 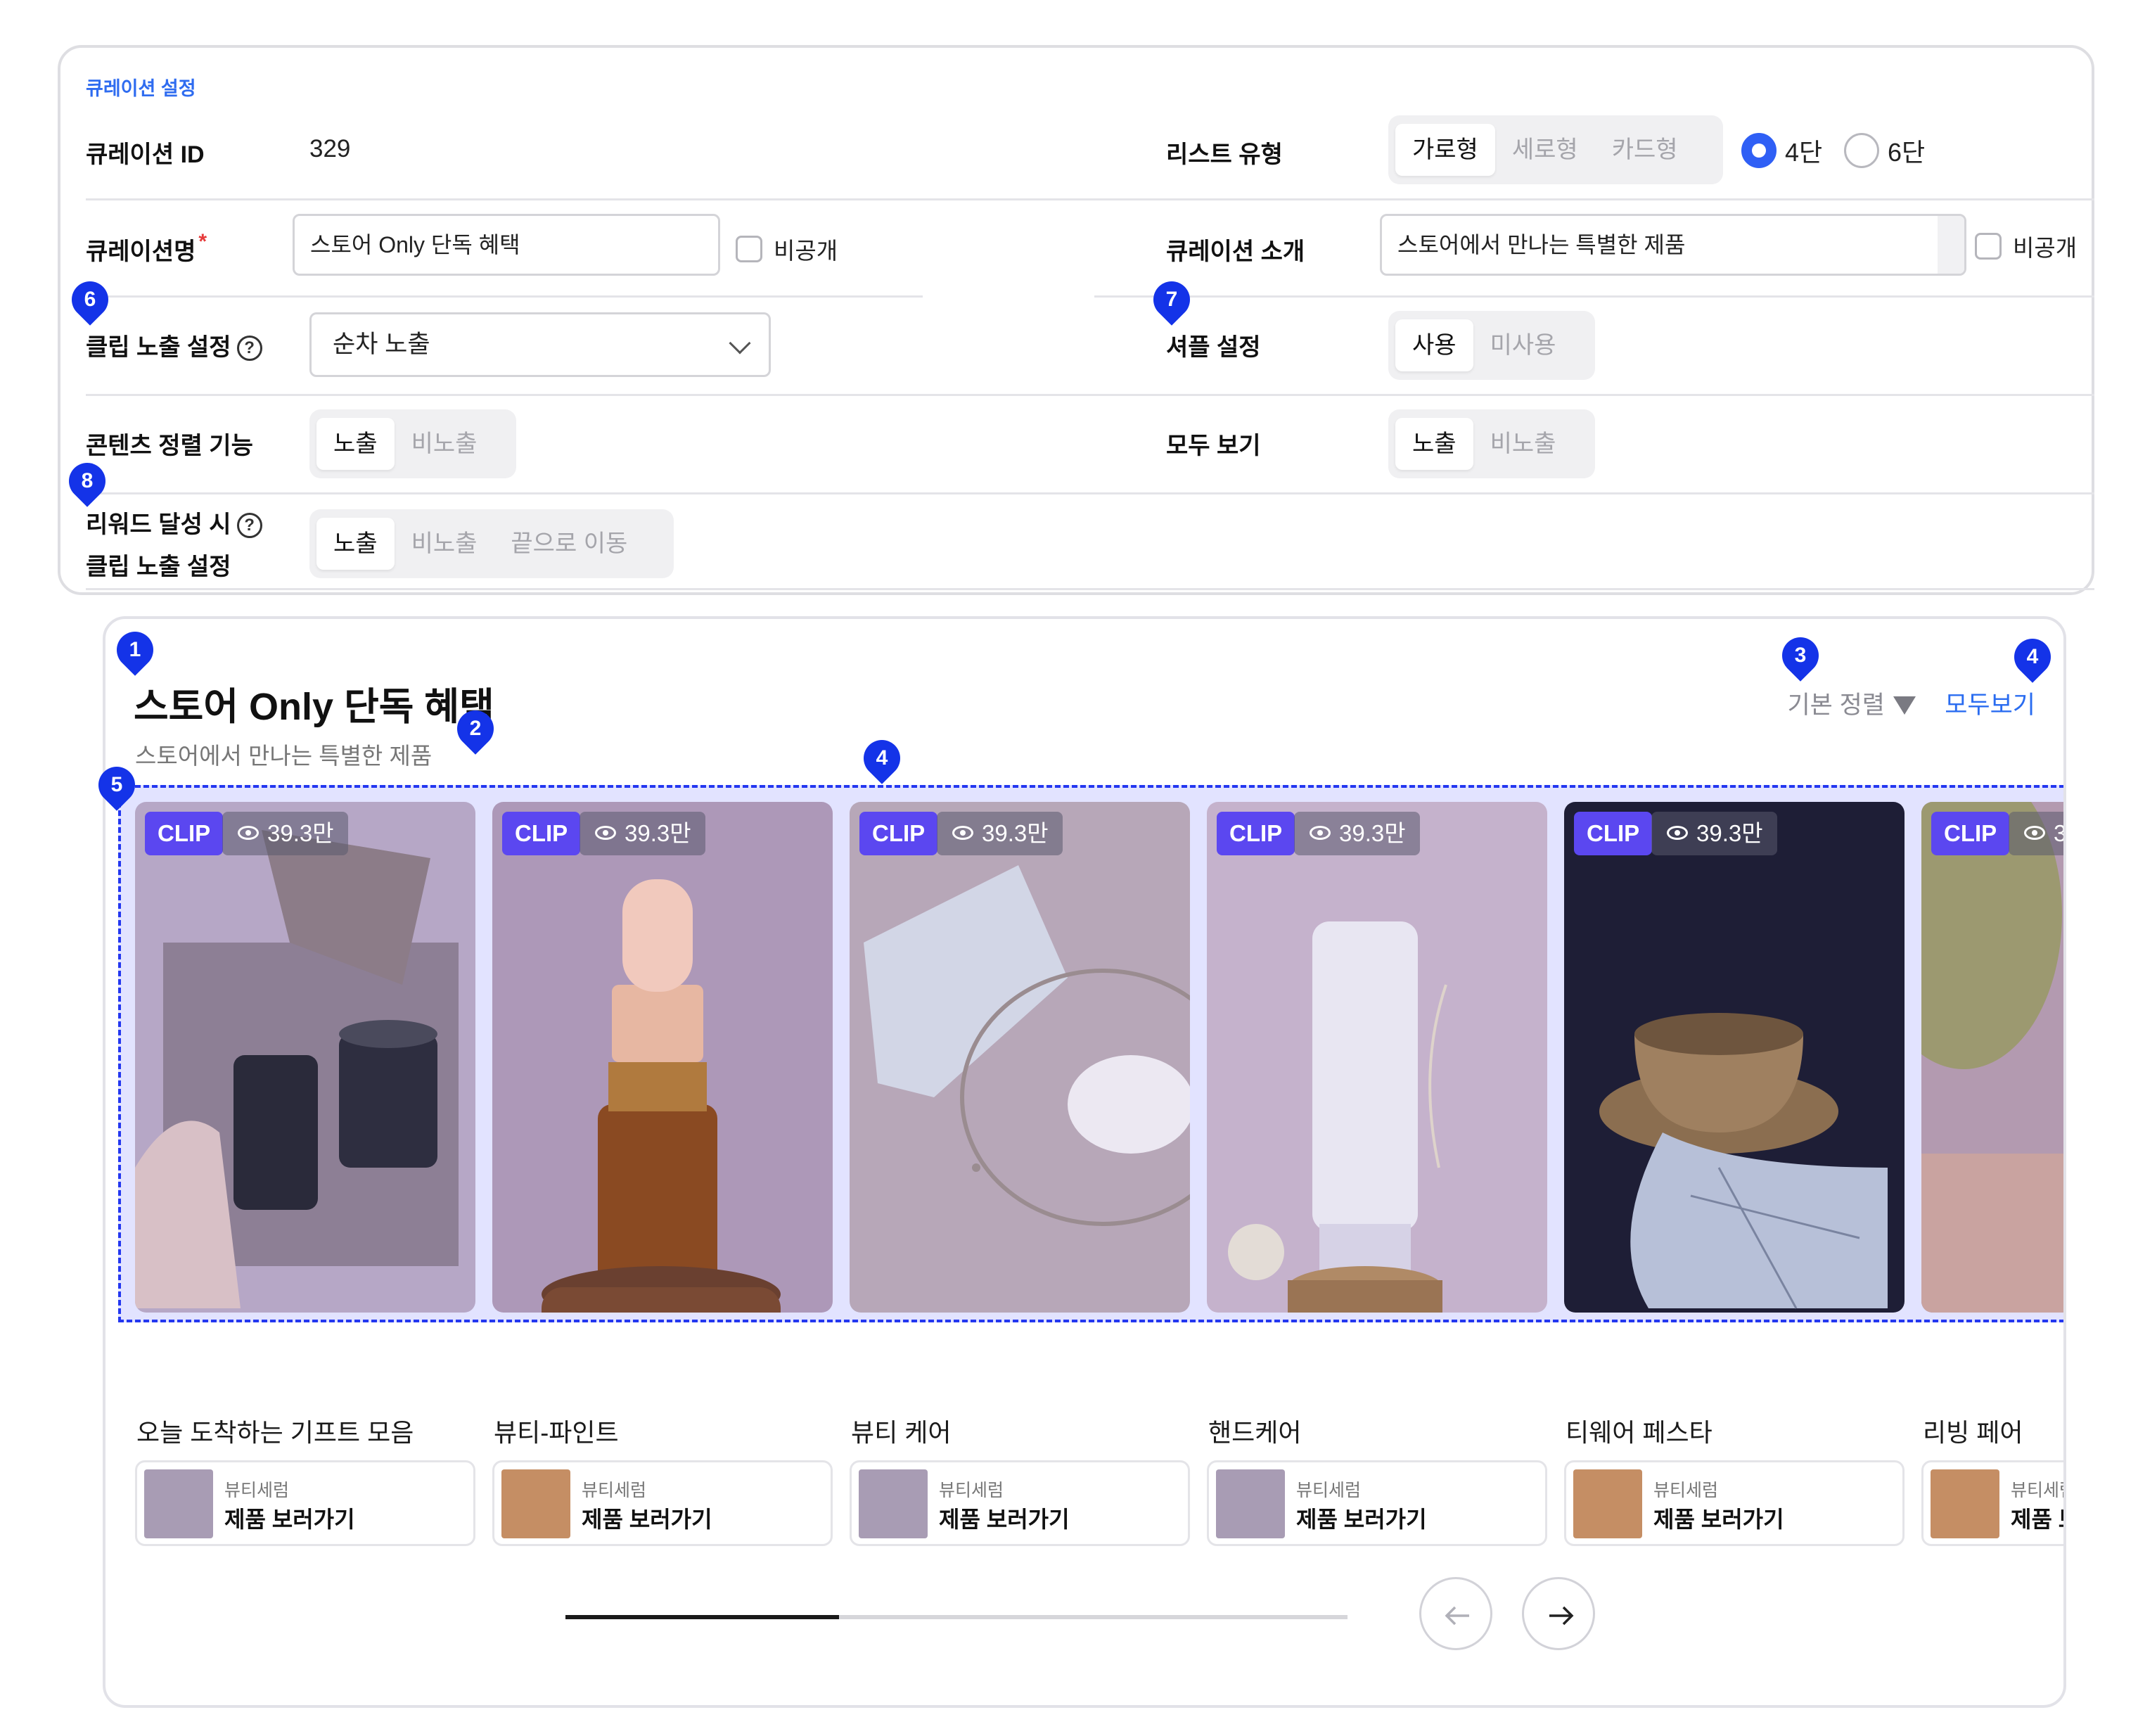 I want to click on pin-number: 1, so click(x=135, y=649).